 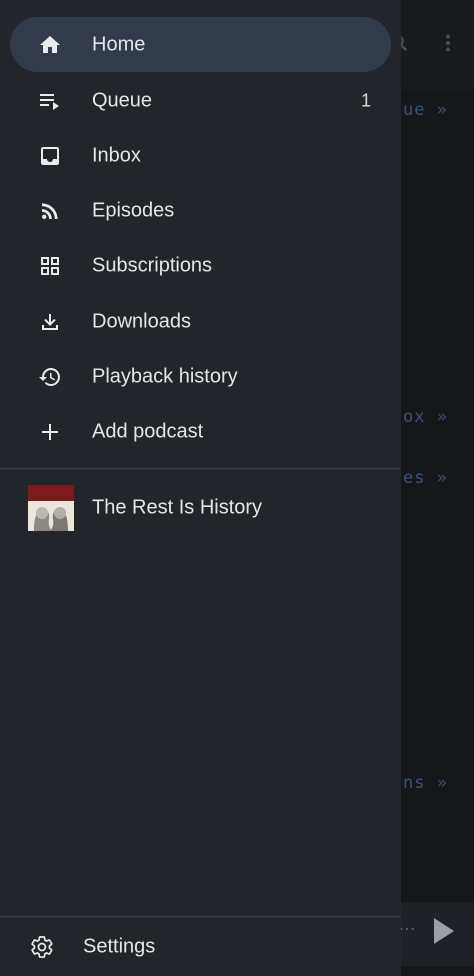 I want to click on drawer-item-add-podcast: Add podcast, so click(x=200, y=431).